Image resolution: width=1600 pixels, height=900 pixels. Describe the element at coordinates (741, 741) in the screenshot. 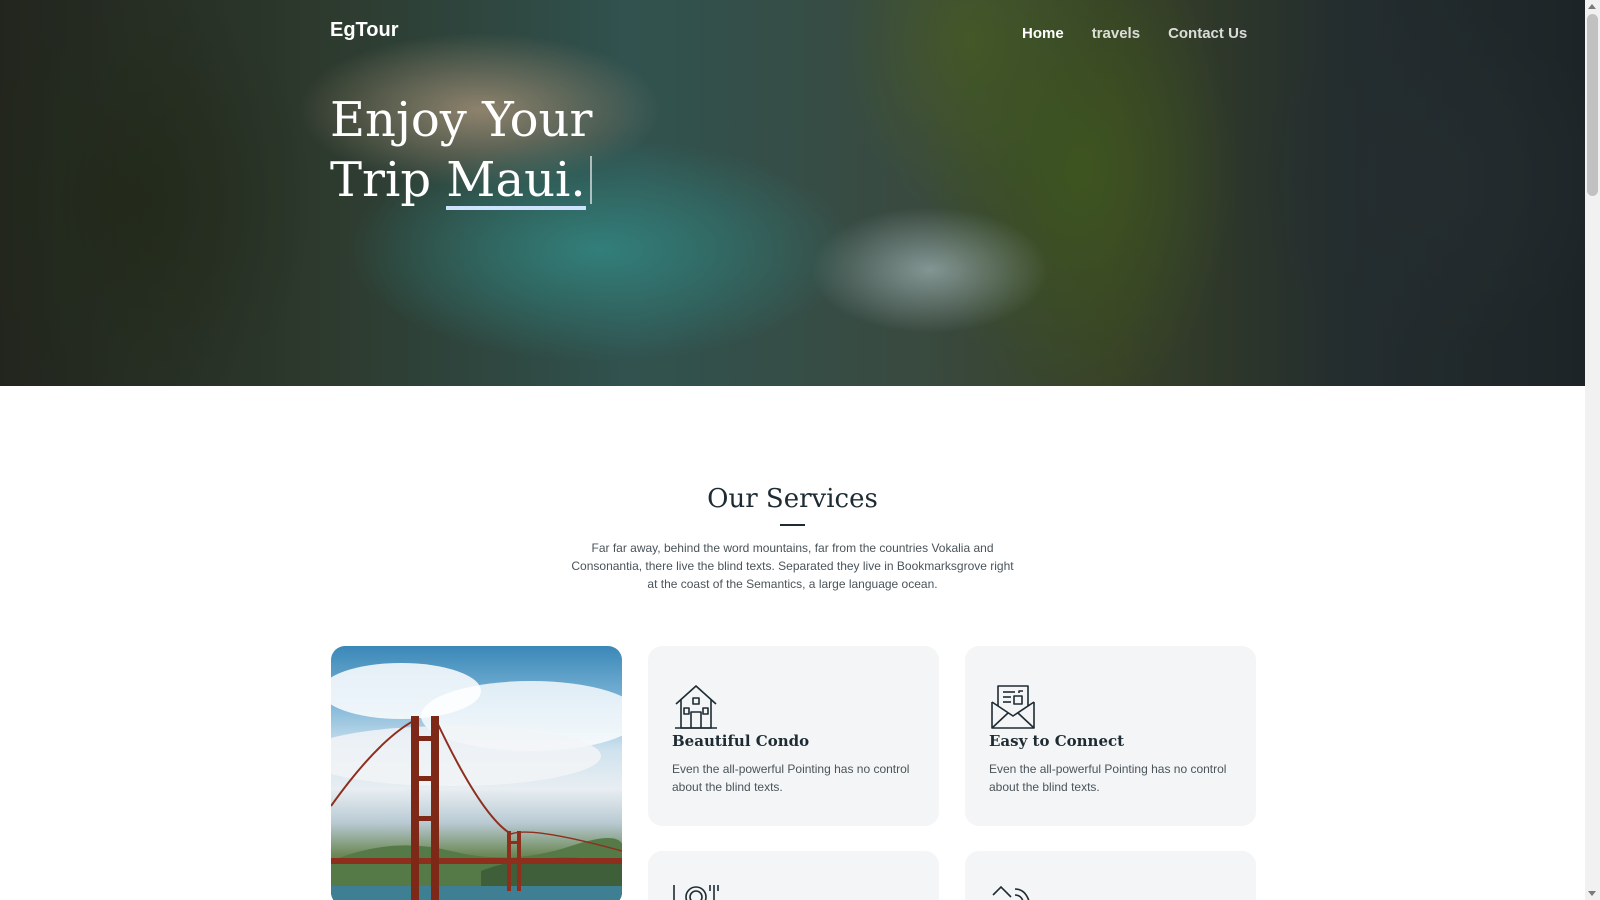

I see `service-title: Beautiful Condo` at that location.